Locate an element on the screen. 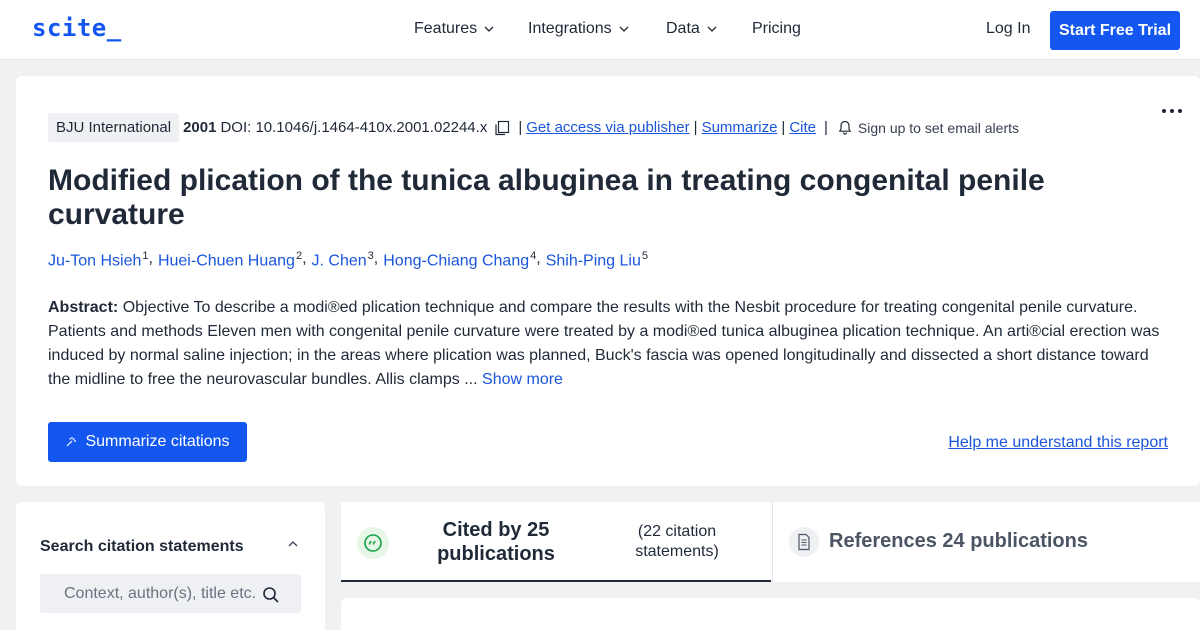 The image size is (1200, 630). nav-pricing: Pricing is located at coordinates (776, 29).